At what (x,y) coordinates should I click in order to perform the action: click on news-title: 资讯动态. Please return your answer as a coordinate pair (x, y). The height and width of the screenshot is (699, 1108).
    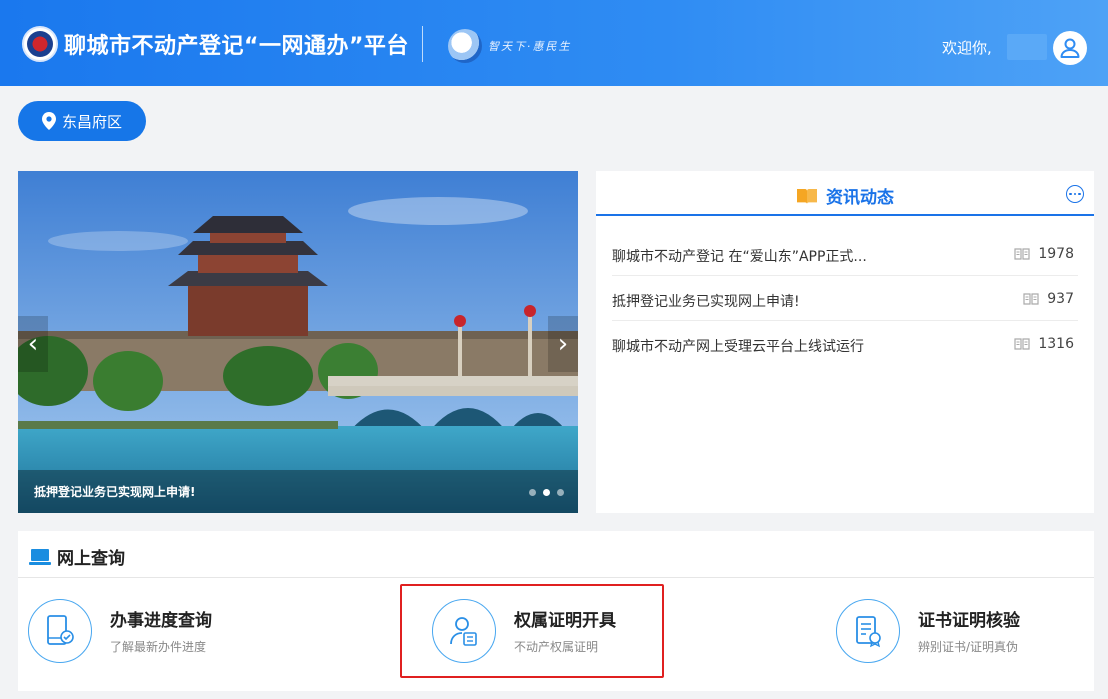
    Looking at the image, I should click on (845, 195).